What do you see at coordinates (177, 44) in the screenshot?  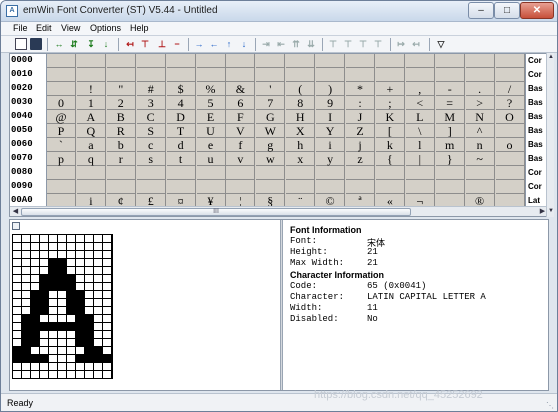 I see `shrink-mid-icon: −` at bounding box center [177, 44].